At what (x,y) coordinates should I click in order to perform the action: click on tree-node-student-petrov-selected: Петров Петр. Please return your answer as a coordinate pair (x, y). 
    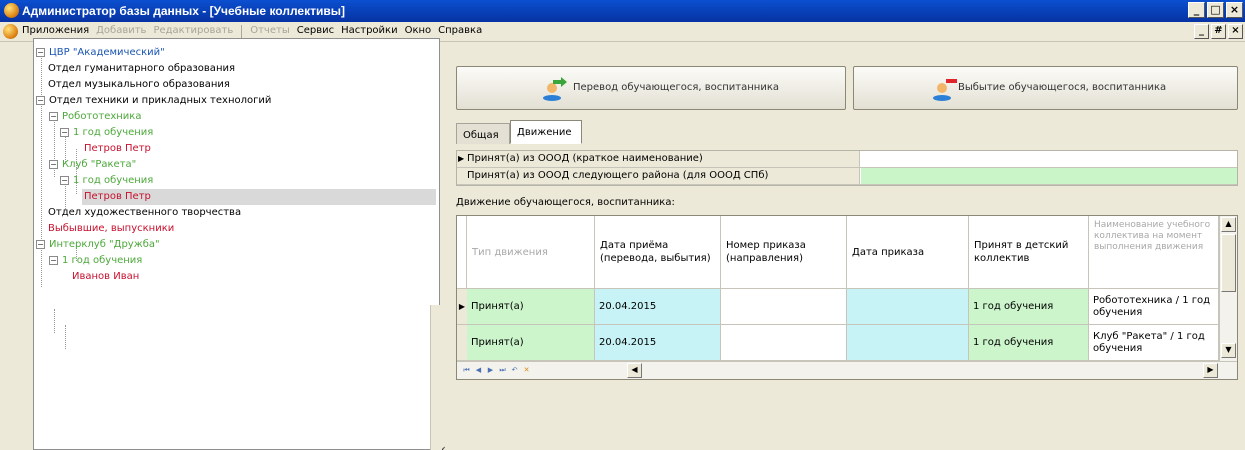
    Looking at the image, I should click on (259, 197).